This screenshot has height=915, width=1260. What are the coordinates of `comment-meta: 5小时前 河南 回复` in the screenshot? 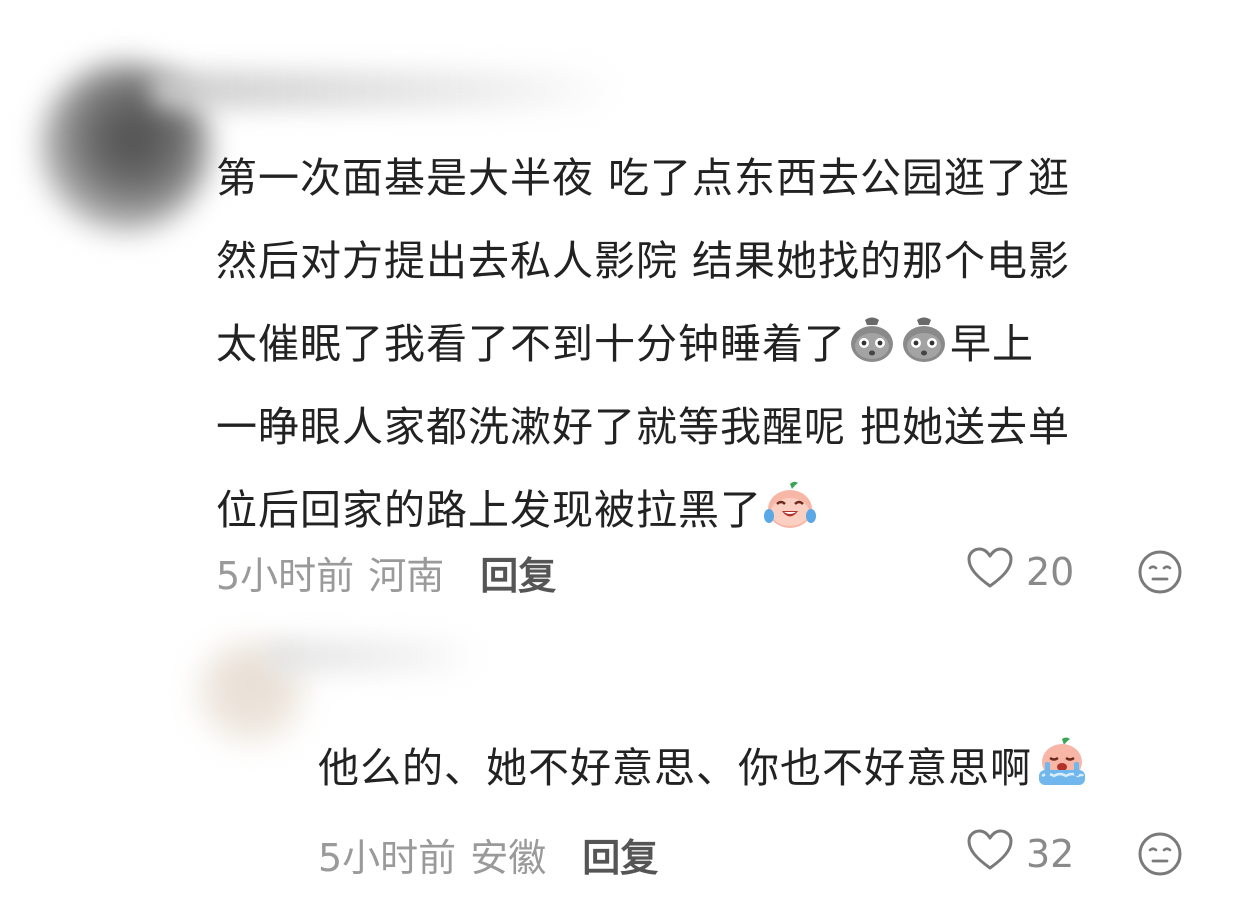 It's located at (386, 573).